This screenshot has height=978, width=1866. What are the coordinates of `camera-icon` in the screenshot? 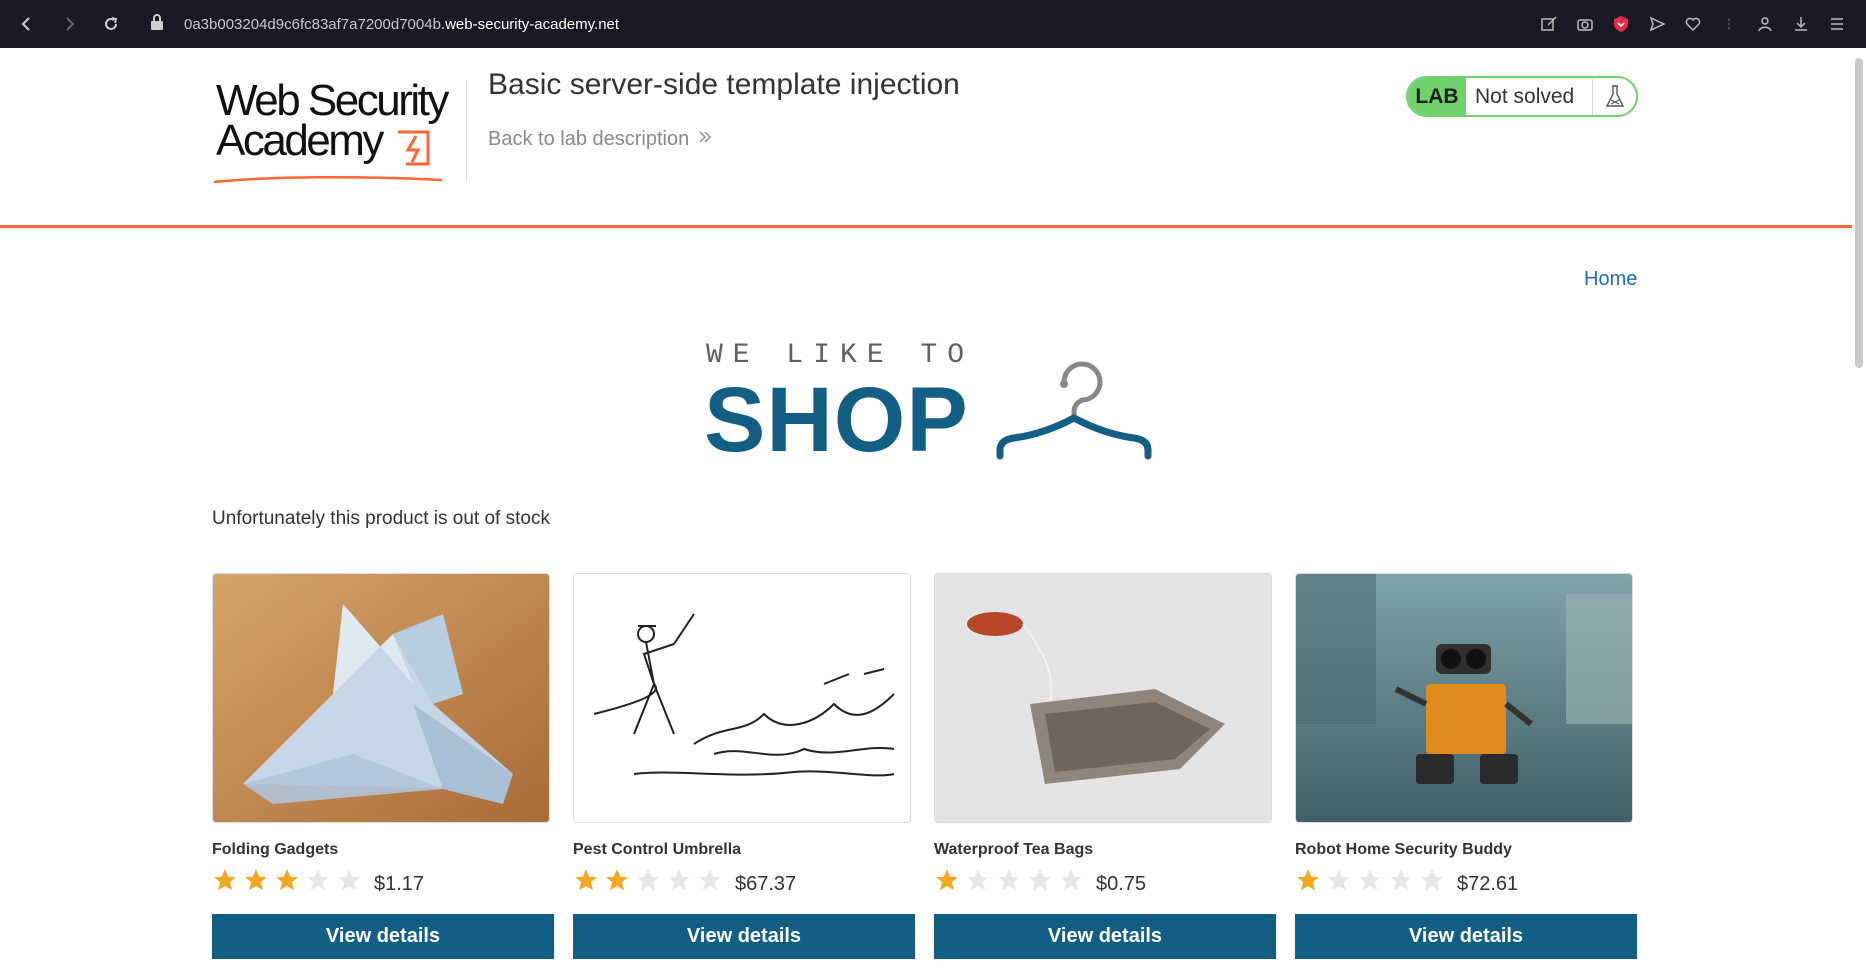 It's located at (1585, 24).